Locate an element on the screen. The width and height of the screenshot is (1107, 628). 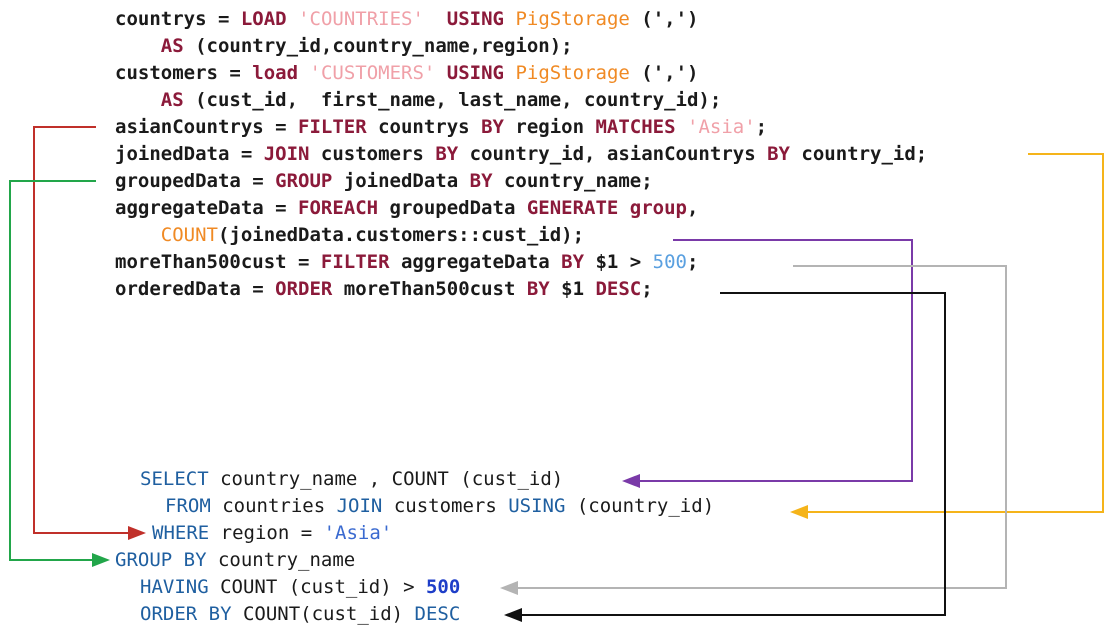
arrow-group-to-group-by is located at coordinates (59, 373).